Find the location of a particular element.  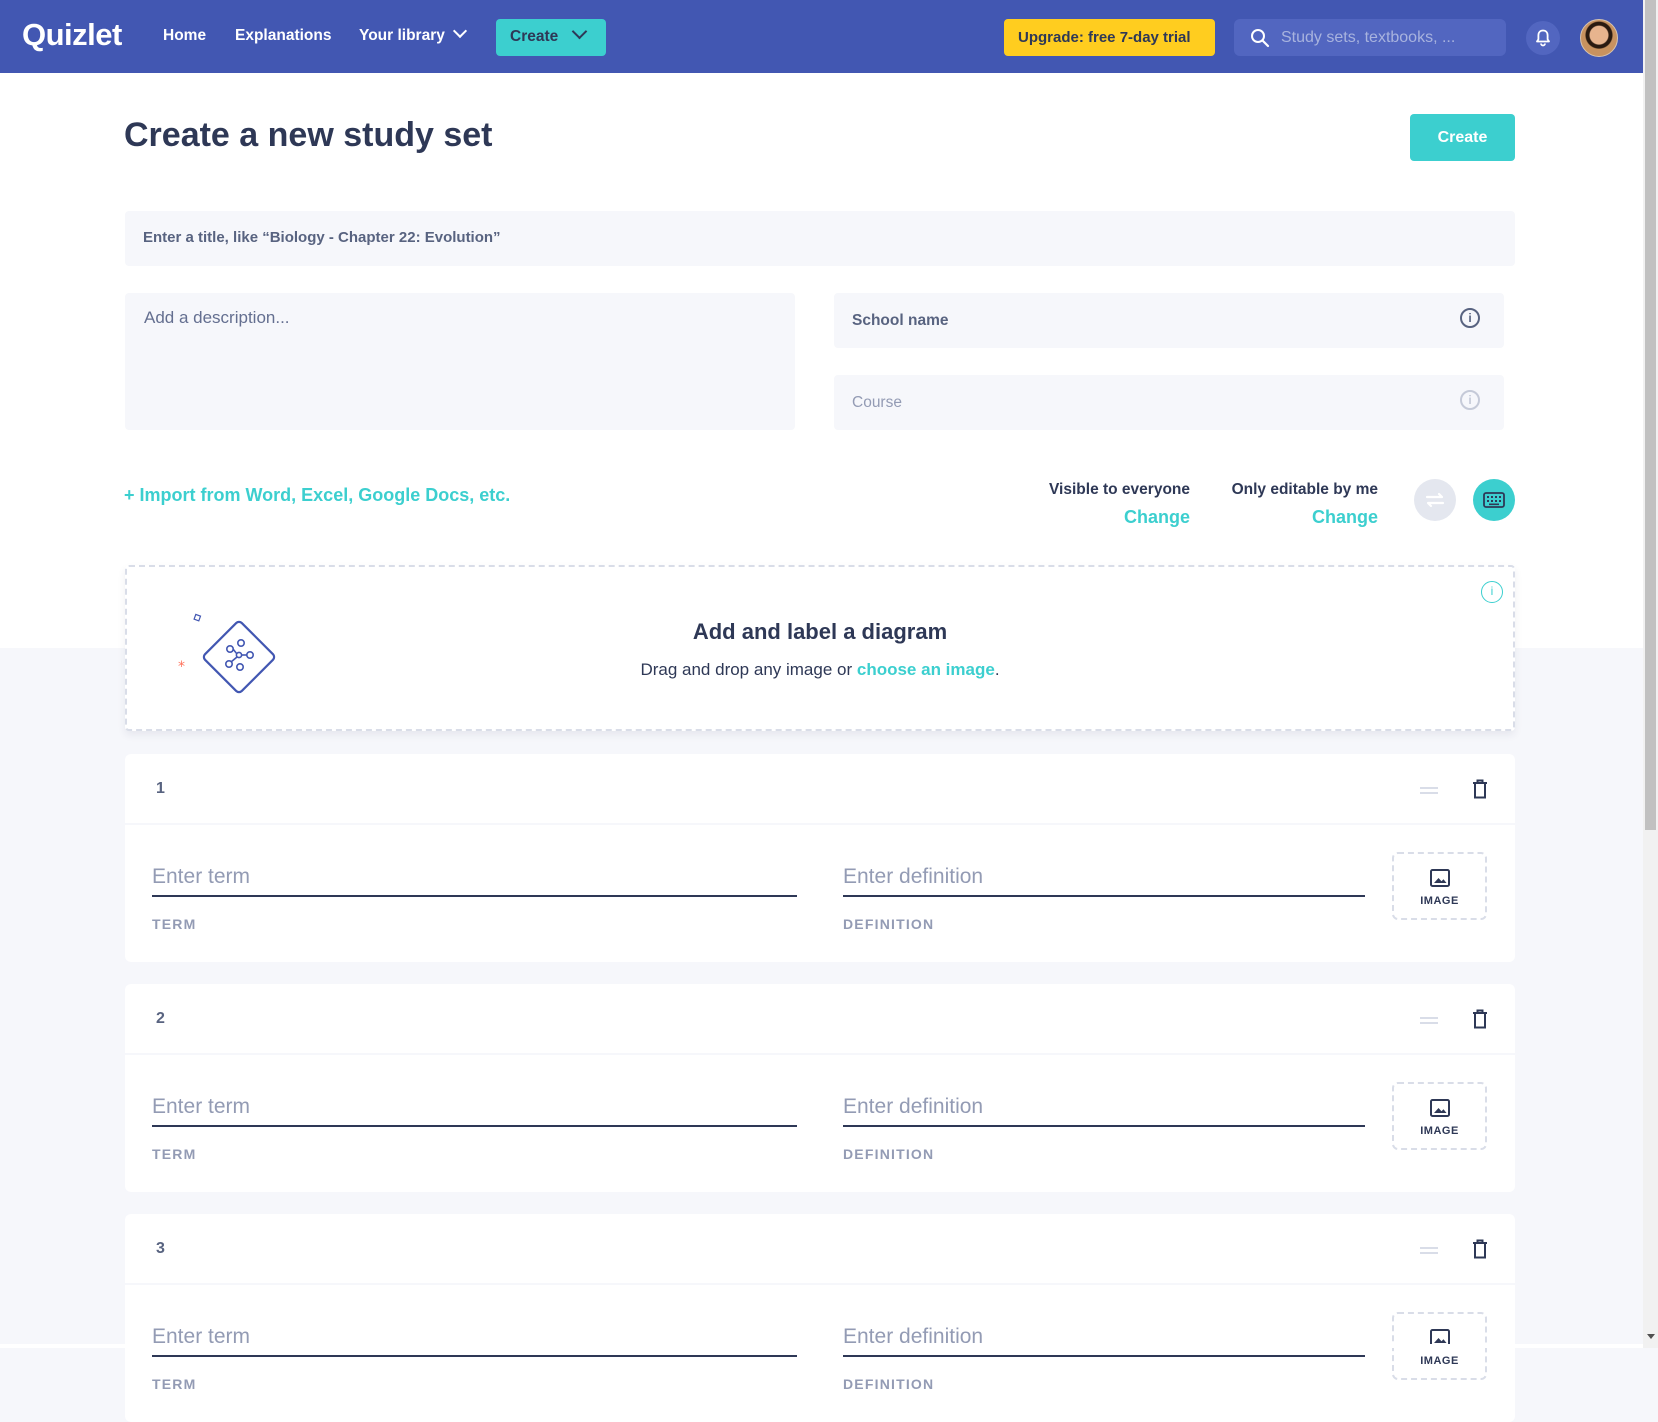

visibility-setting: Visible to everyone Change is located at coordinates (1119, 504).